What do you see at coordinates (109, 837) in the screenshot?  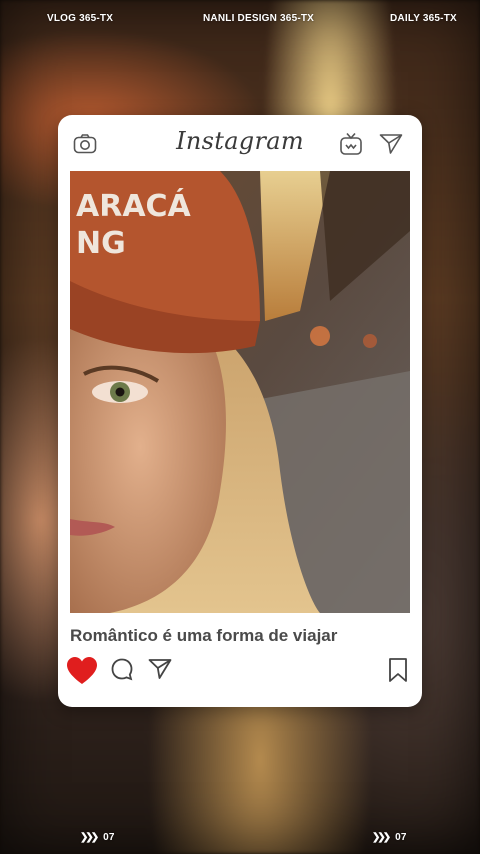 I see `bottom-label-left-text: 07` at bounding box center [109, 837].